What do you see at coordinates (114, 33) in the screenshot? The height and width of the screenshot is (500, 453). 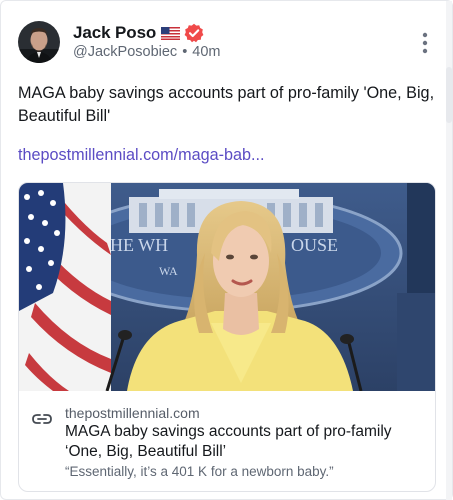 I see `author-name: Jack Poso` at bounding box center [114, 33].